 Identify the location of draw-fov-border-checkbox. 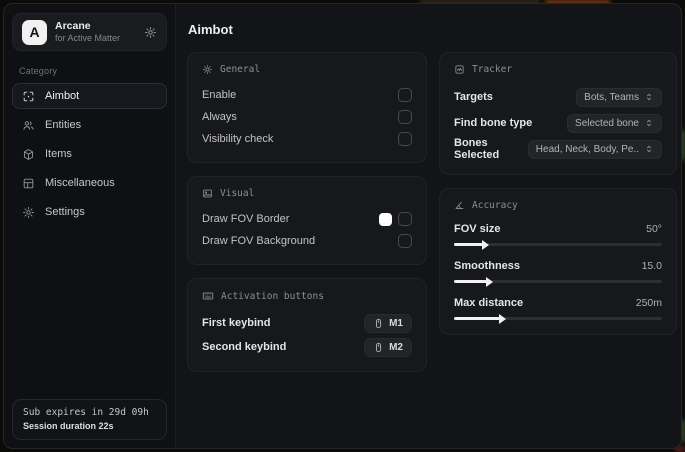
(405, 219).